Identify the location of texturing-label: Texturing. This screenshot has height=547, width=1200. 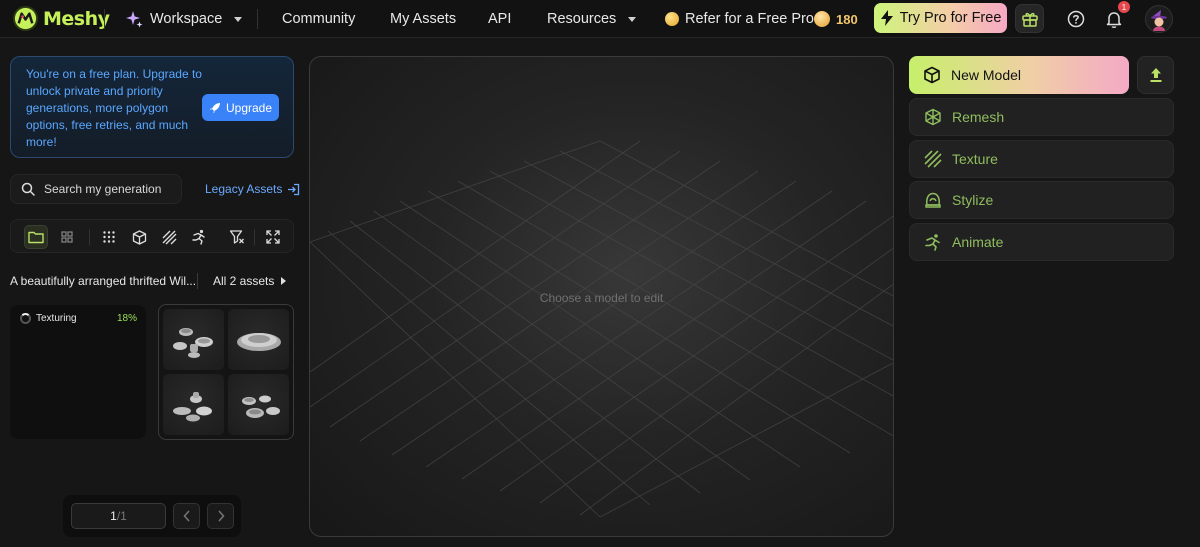
(56, 318).